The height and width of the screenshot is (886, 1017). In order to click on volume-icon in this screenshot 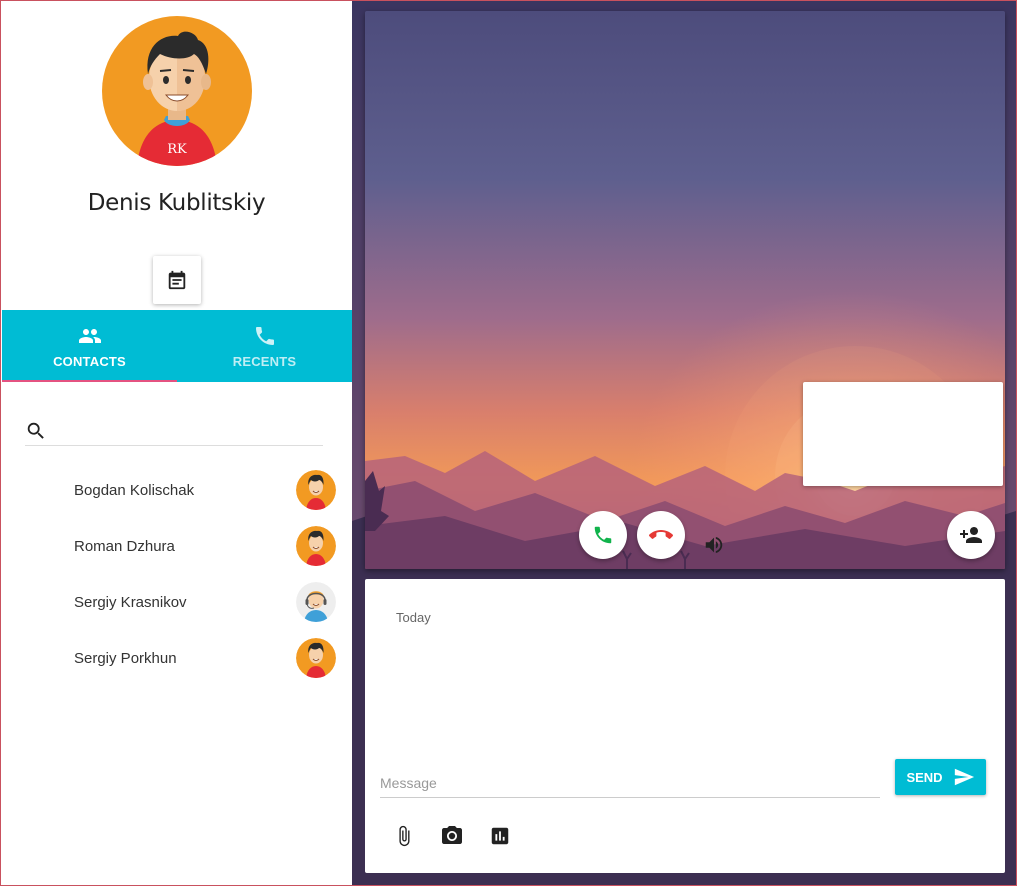, I will do `click(714, 545)`.